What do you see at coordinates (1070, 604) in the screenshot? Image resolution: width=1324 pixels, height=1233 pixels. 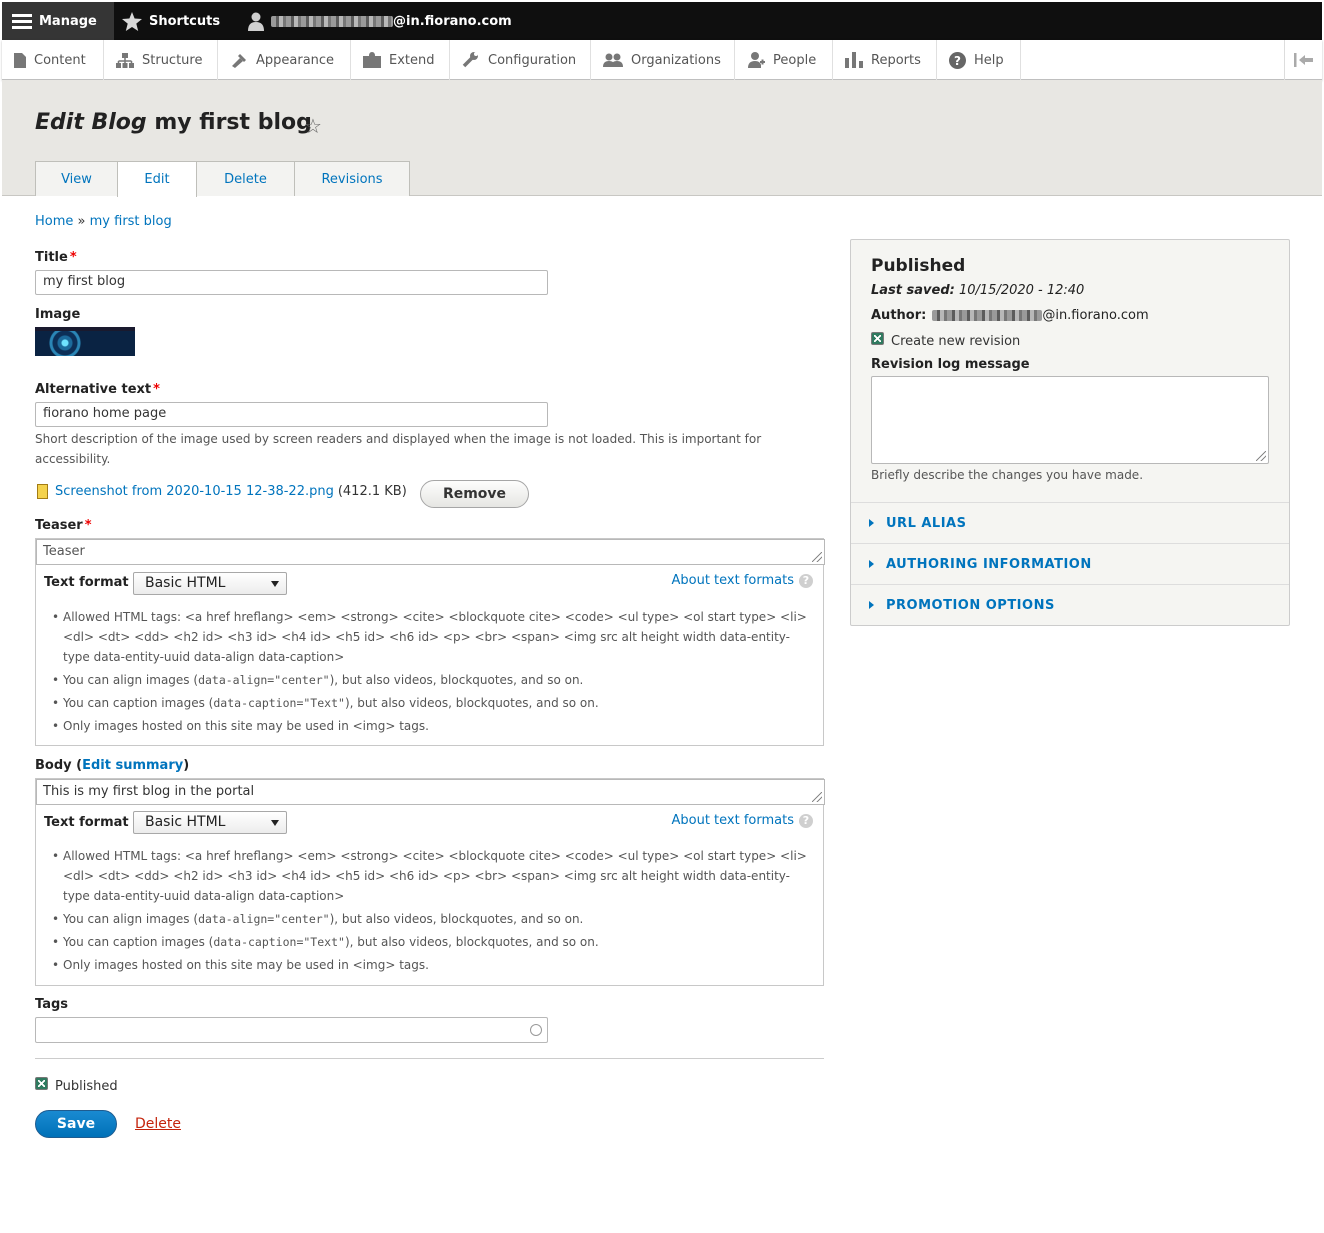 I see `promotion-options-section: PROMOTION OPTIONS` at bounding box center [1070, 604].